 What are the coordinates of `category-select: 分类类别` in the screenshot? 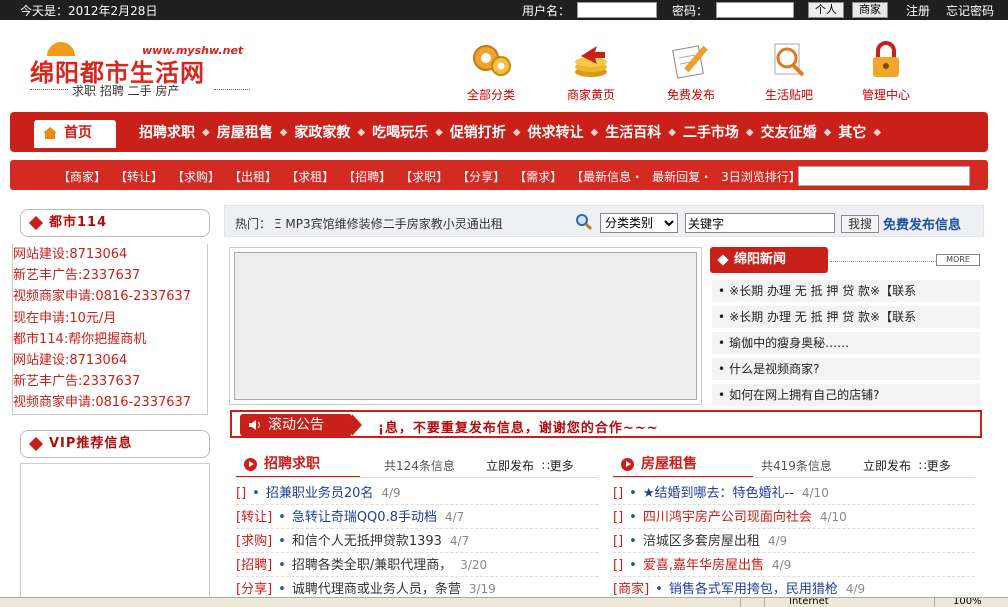 It's located at (639, 223).